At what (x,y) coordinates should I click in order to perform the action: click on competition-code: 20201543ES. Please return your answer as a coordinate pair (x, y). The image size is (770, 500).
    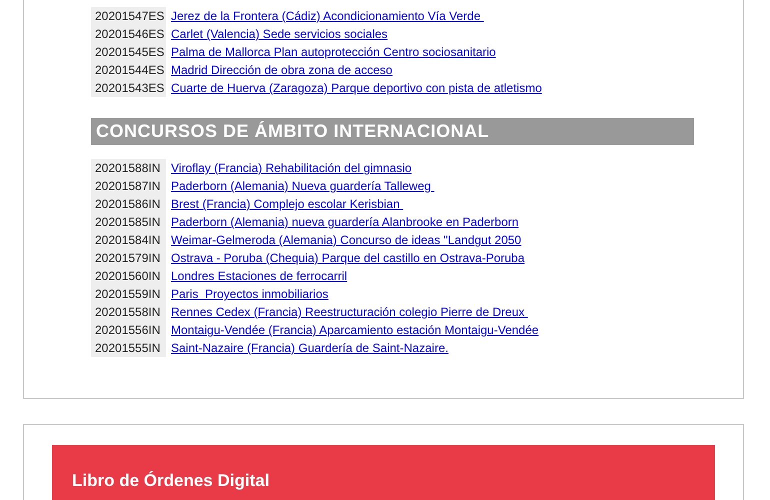
    Looking at the image, I should click on (128, 88).